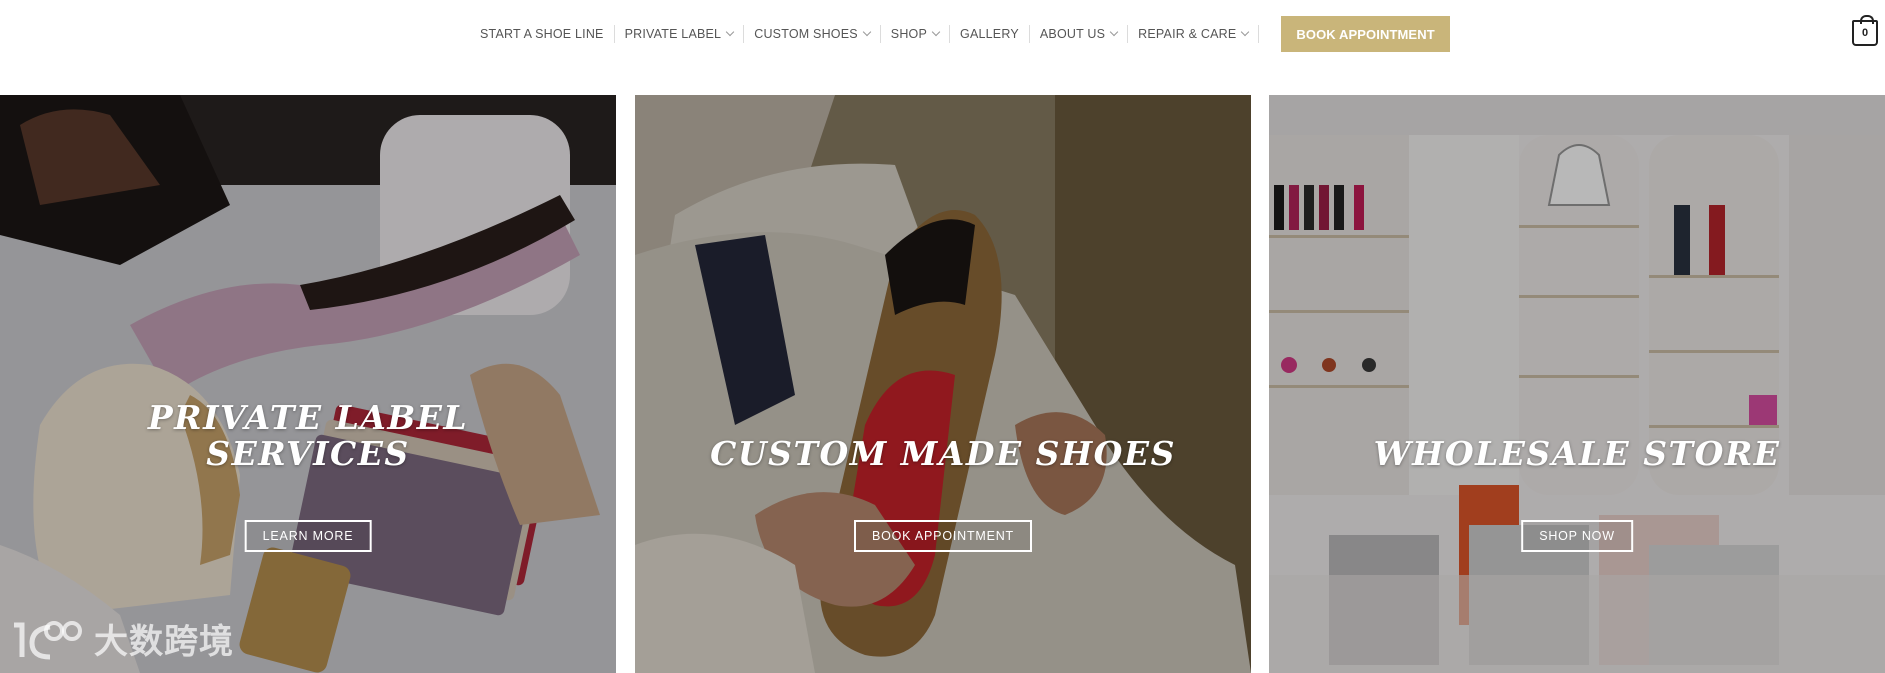 This screenshot has width=1885, height=673. Describe the element at coordinates (943, 536) in the screenshot. I see `book-appointment-panel-button: BOOK APPOINTMENT` at that location.